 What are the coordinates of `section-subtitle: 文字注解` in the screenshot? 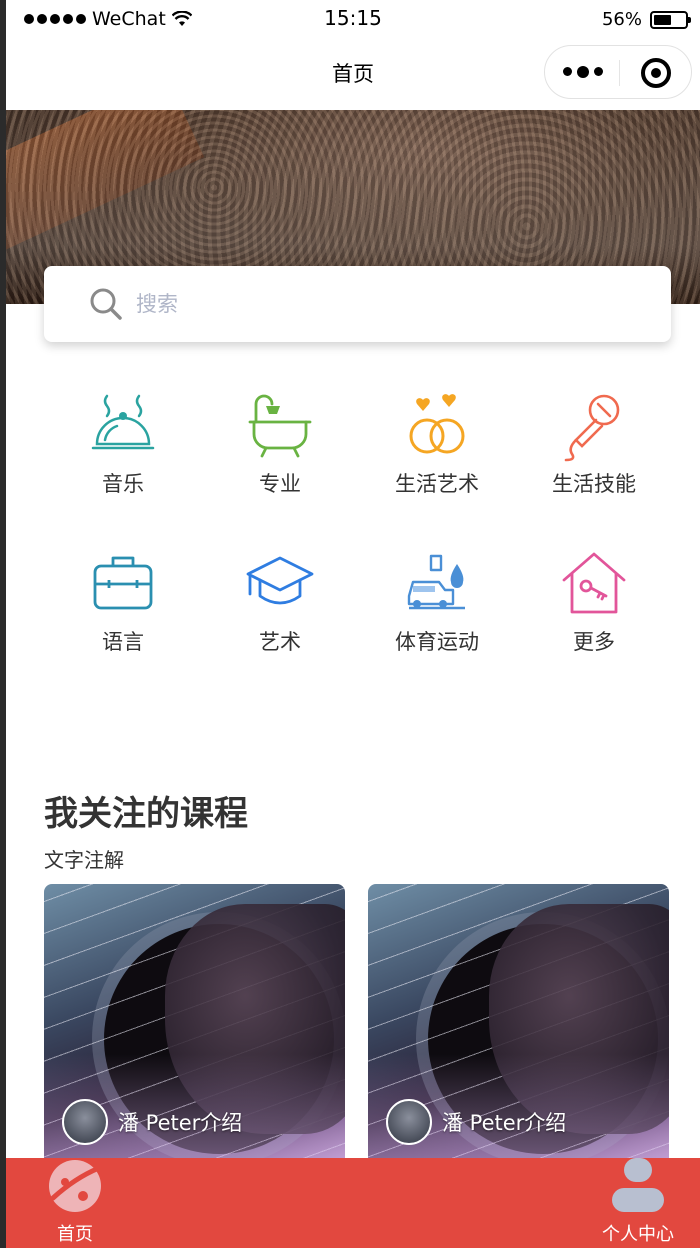 It's located at (84, 860).